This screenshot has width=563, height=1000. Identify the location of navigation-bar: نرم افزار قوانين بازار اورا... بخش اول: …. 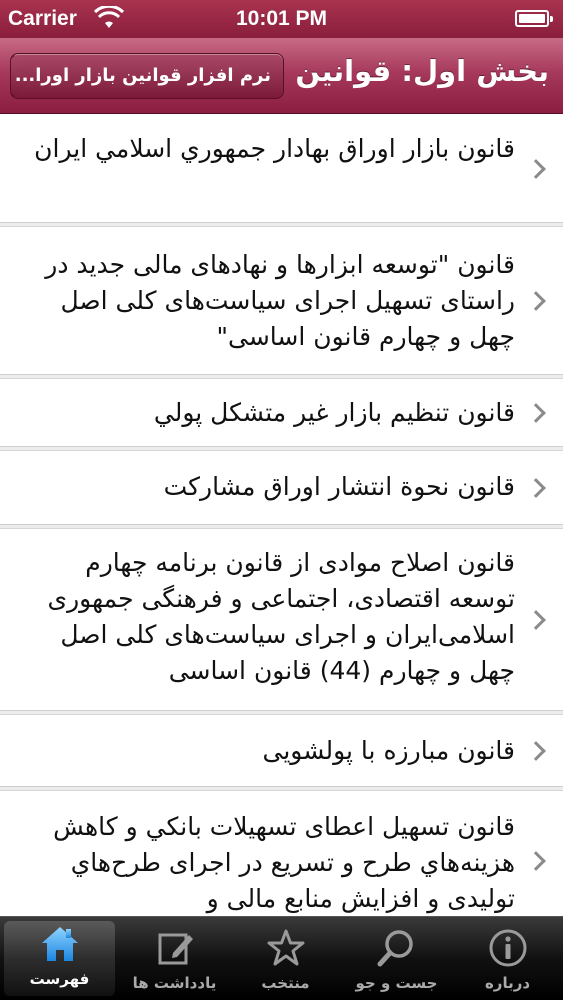
(281, 76).